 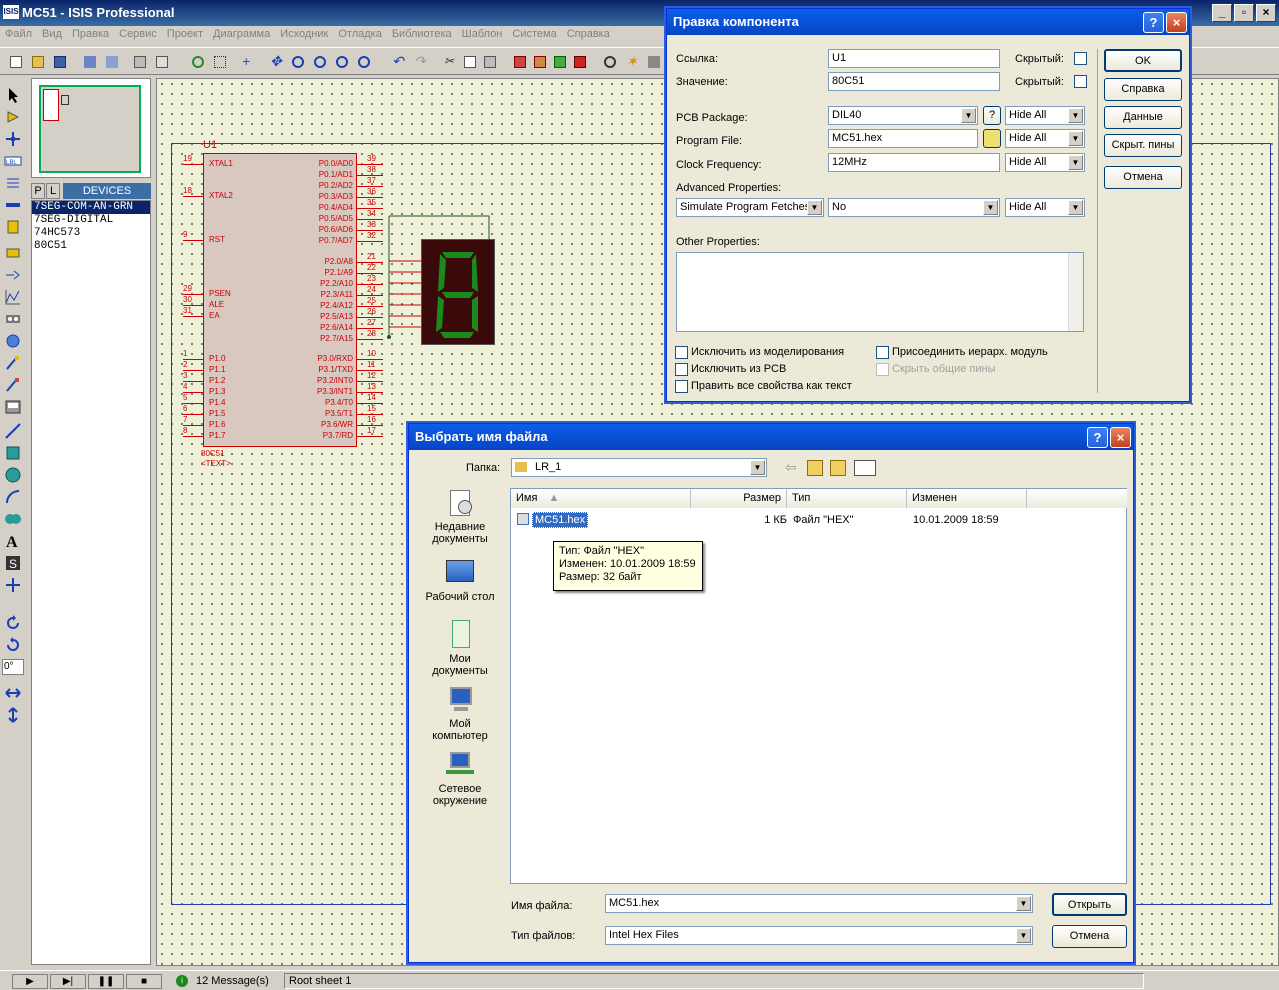 I want to click on menu-source: Исходник, so click(x=304, y=34).